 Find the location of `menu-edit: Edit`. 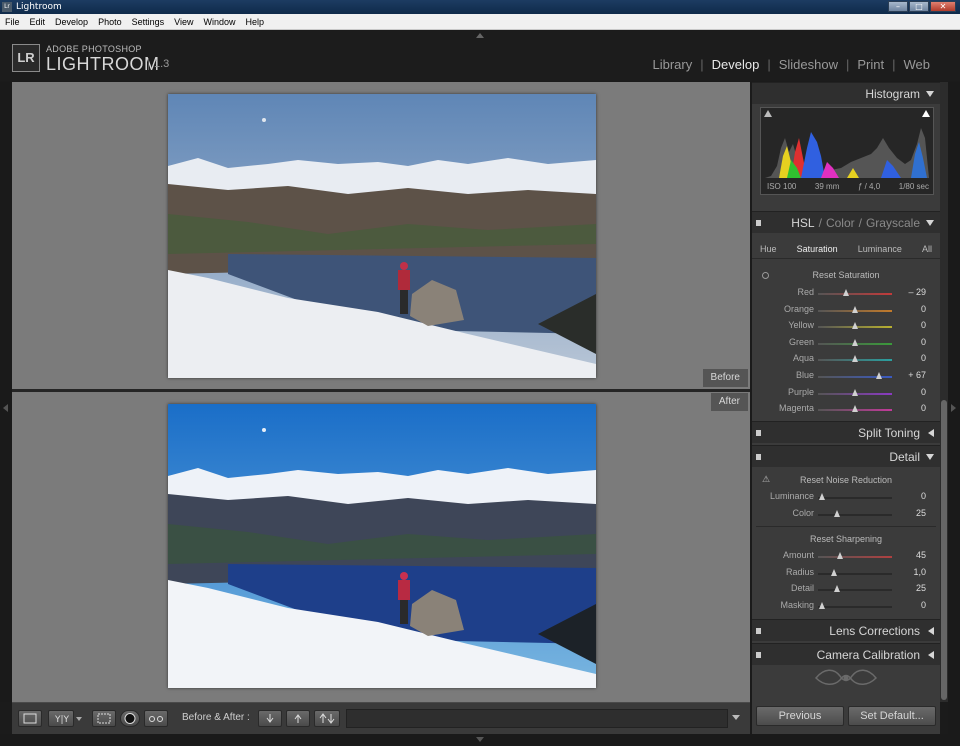

menu-edit: Edit is located at coordinates (38, 21).